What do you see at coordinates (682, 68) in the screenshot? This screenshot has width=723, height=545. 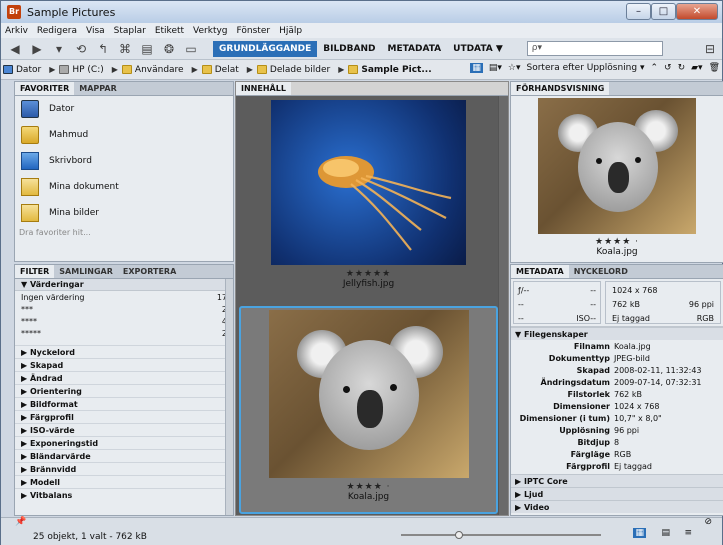 I see `rotate-right-icon: ↻` at bounding box center [682, 68].